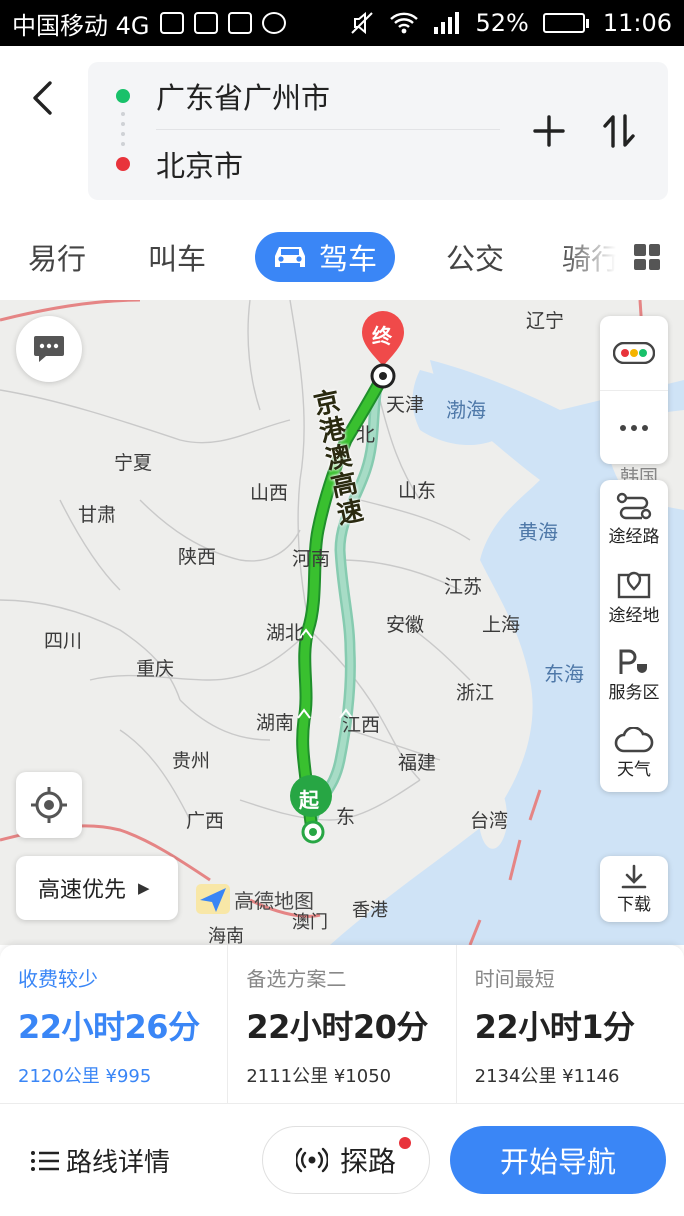  I want to click on battery-icon, so click(565, 23).